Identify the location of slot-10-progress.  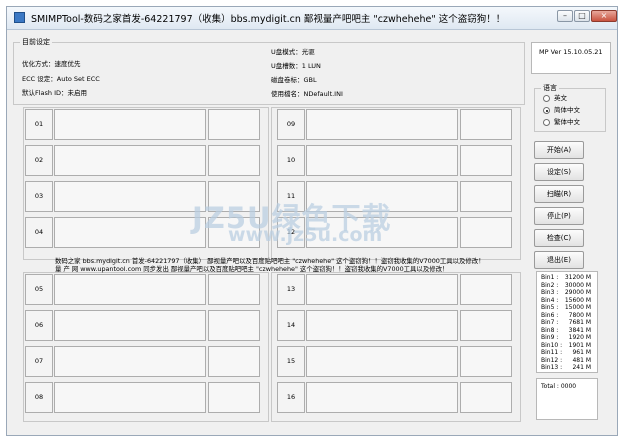
(382, 160).